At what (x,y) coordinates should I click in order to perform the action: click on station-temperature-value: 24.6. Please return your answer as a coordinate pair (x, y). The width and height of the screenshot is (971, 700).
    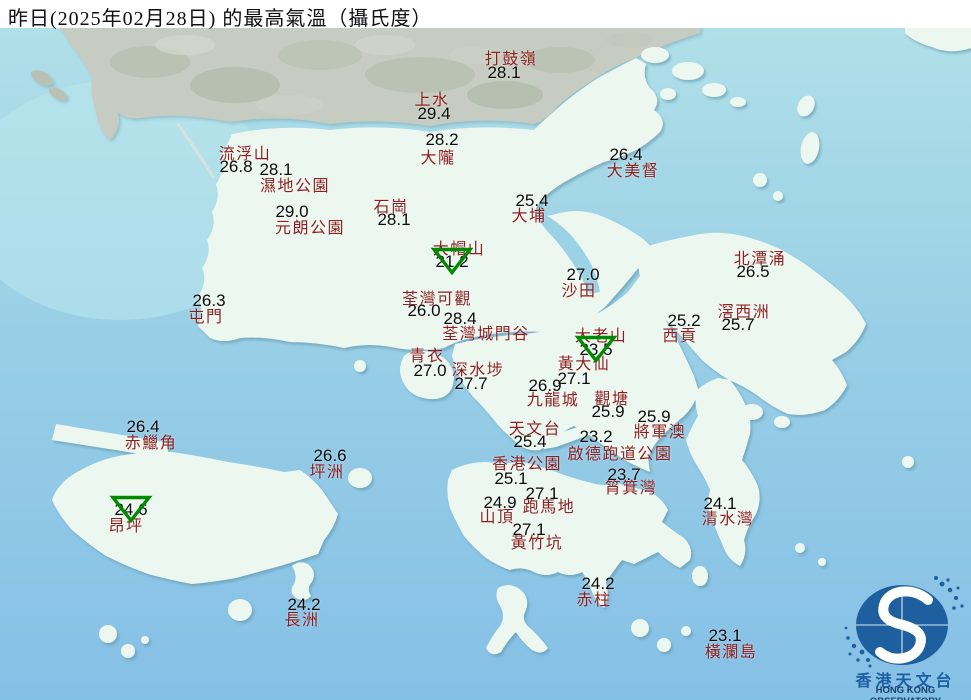
    Looking at the image, I should click on (131, 509).